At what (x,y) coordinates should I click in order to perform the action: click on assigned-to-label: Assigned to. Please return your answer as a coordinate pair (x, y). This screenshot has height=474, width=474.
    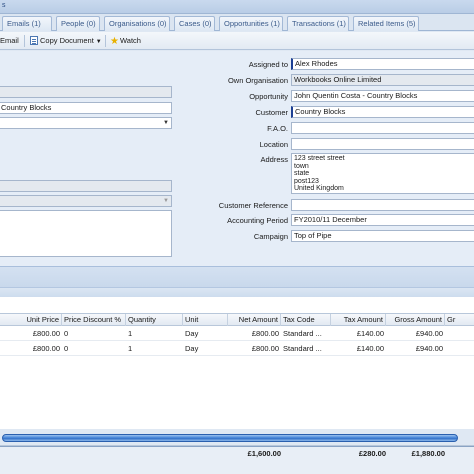
    Looking at the image, I should click on (268, 64).